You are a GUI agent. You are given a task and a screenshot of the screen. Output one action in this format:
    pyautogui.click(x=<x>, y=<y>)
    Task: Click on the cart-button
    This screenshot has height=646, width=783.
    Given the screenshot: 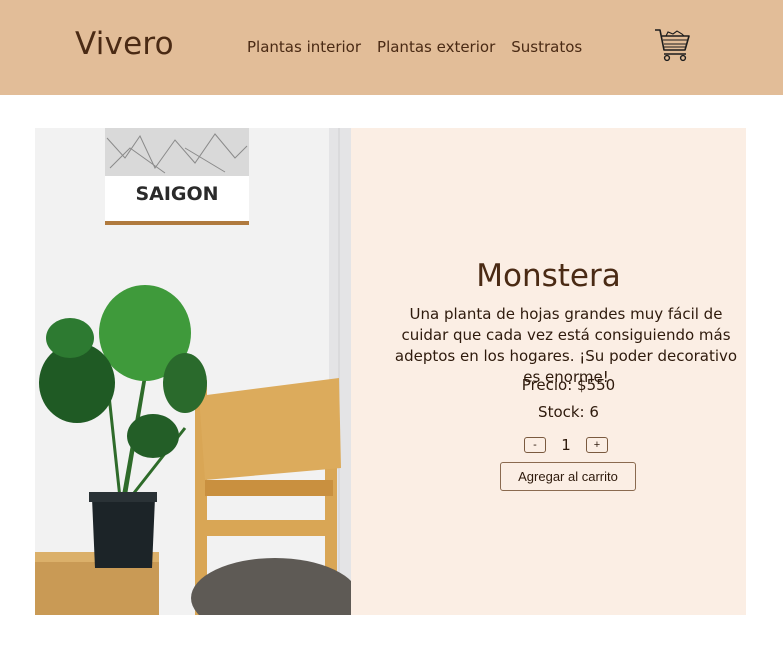 What is the action you would take?
    pyautogui.click(x=673, y=45)
    